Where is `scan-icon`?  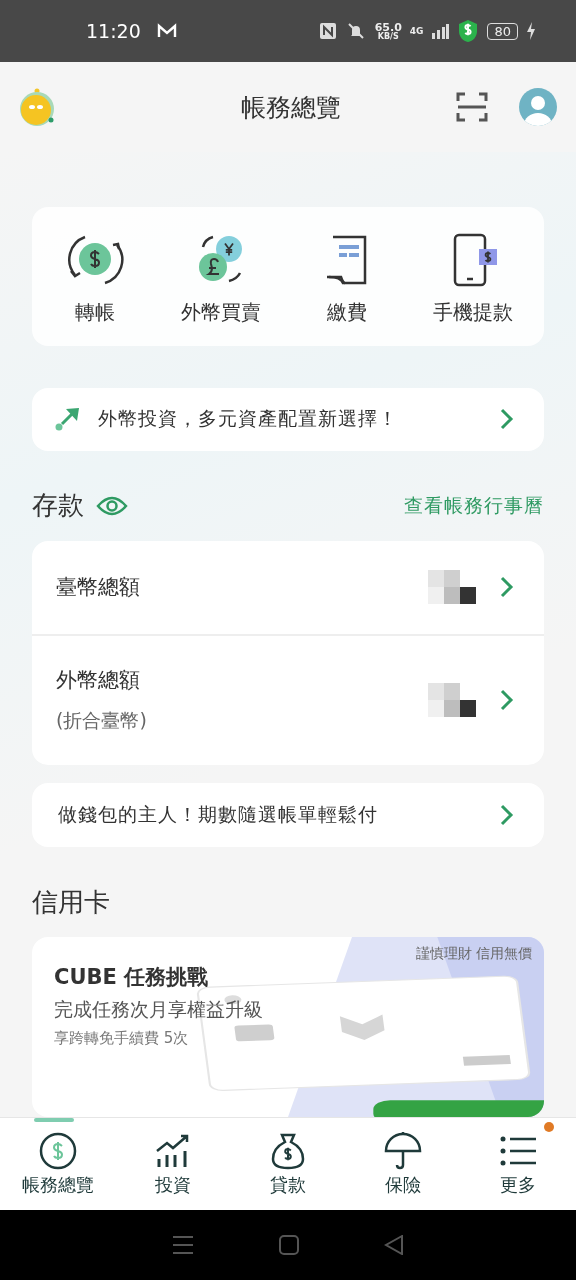
scan-icon is located at coordinates (472, 107).